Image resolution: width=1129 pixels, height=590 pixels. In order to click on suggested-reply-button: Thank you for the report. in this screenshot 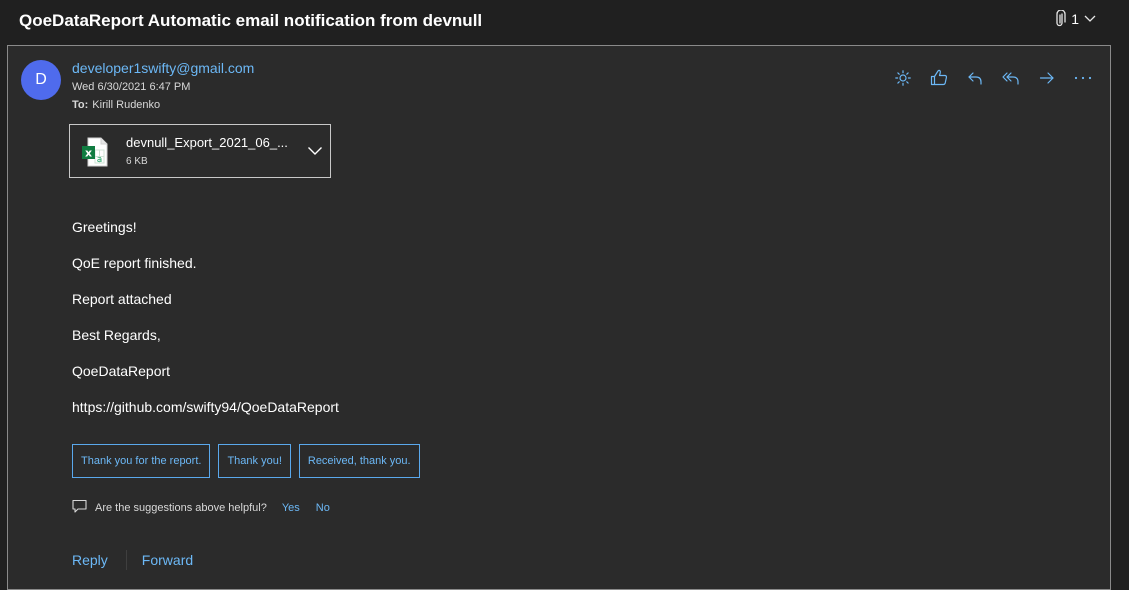, I will do `click(141, 461)`.